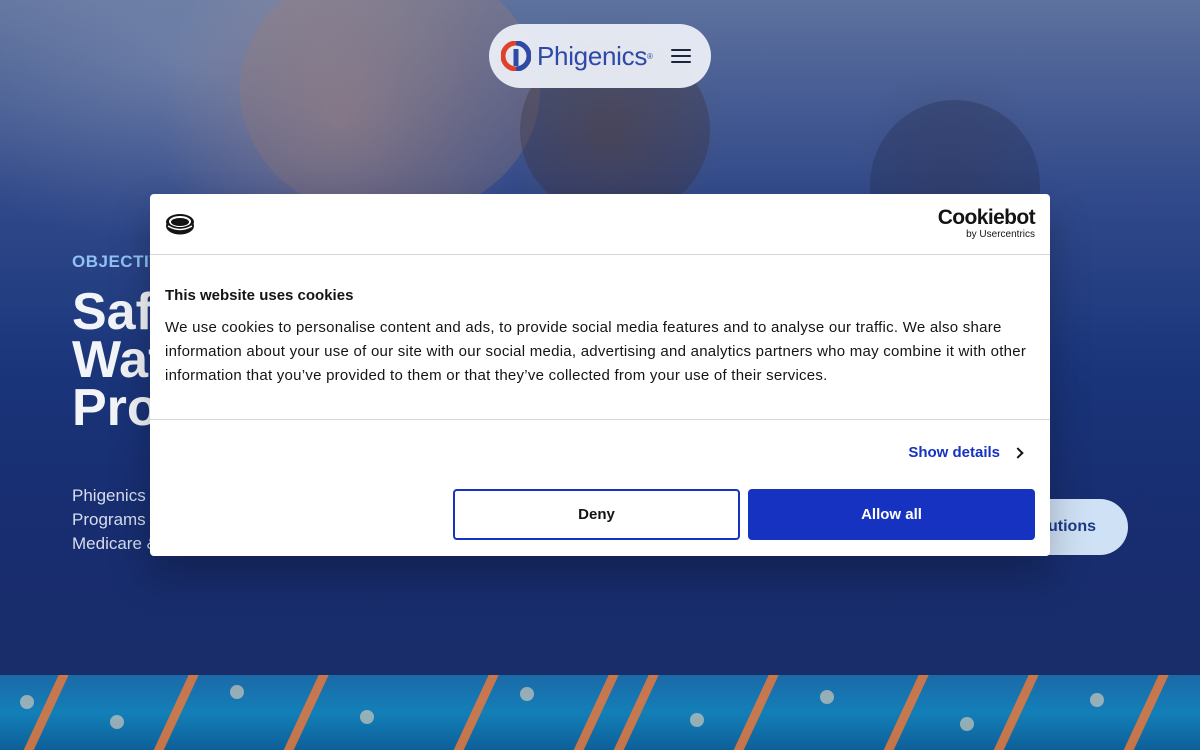  Describe the element at coordinates (986, 217) in the screenshot. I see `cookiebot-name: Cookiebot` at that location.